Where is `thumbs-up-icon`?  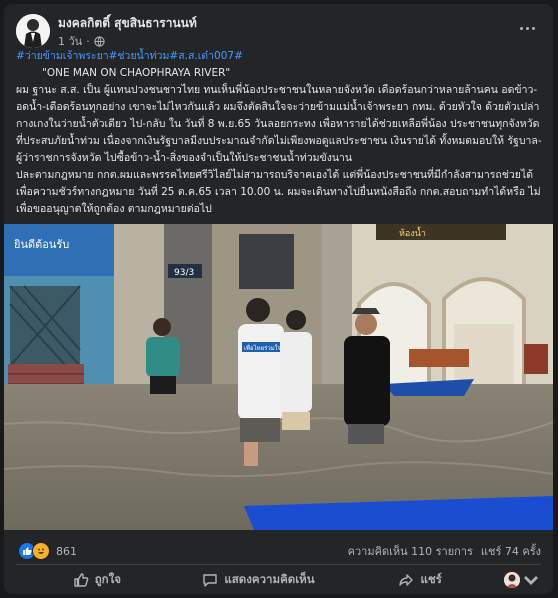
thumbs-up-icon is located at coordinates (81, 580).